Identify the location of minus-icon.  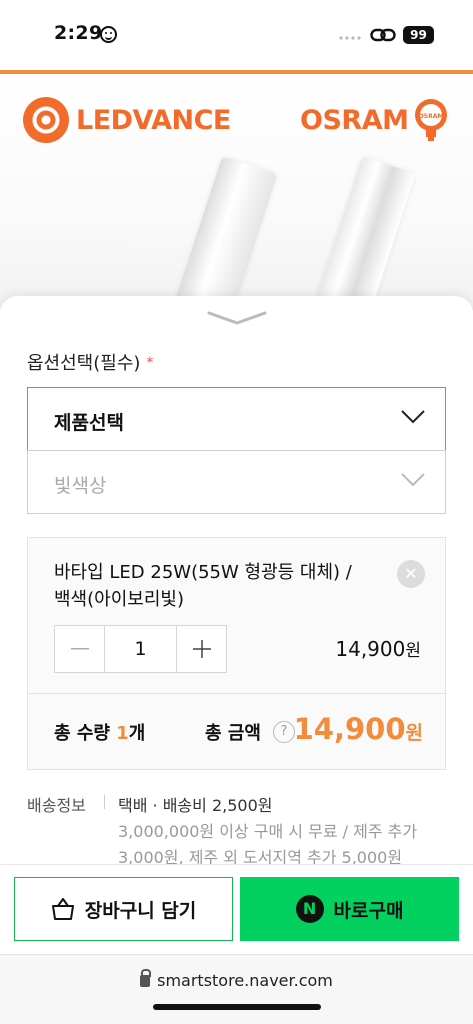
(79, 649).